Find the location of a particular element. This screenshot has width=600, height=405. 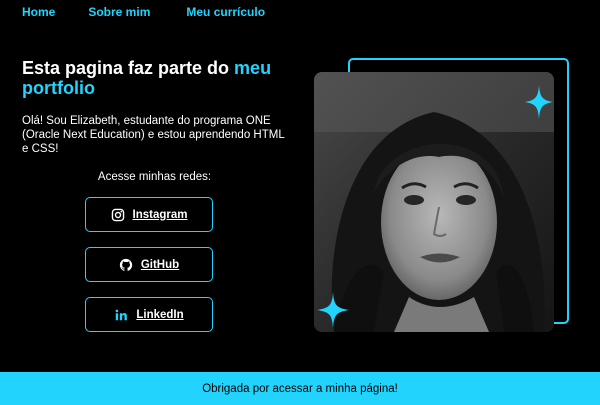

linkedin-label: LinkedIn is located at coordinates (160, 314).